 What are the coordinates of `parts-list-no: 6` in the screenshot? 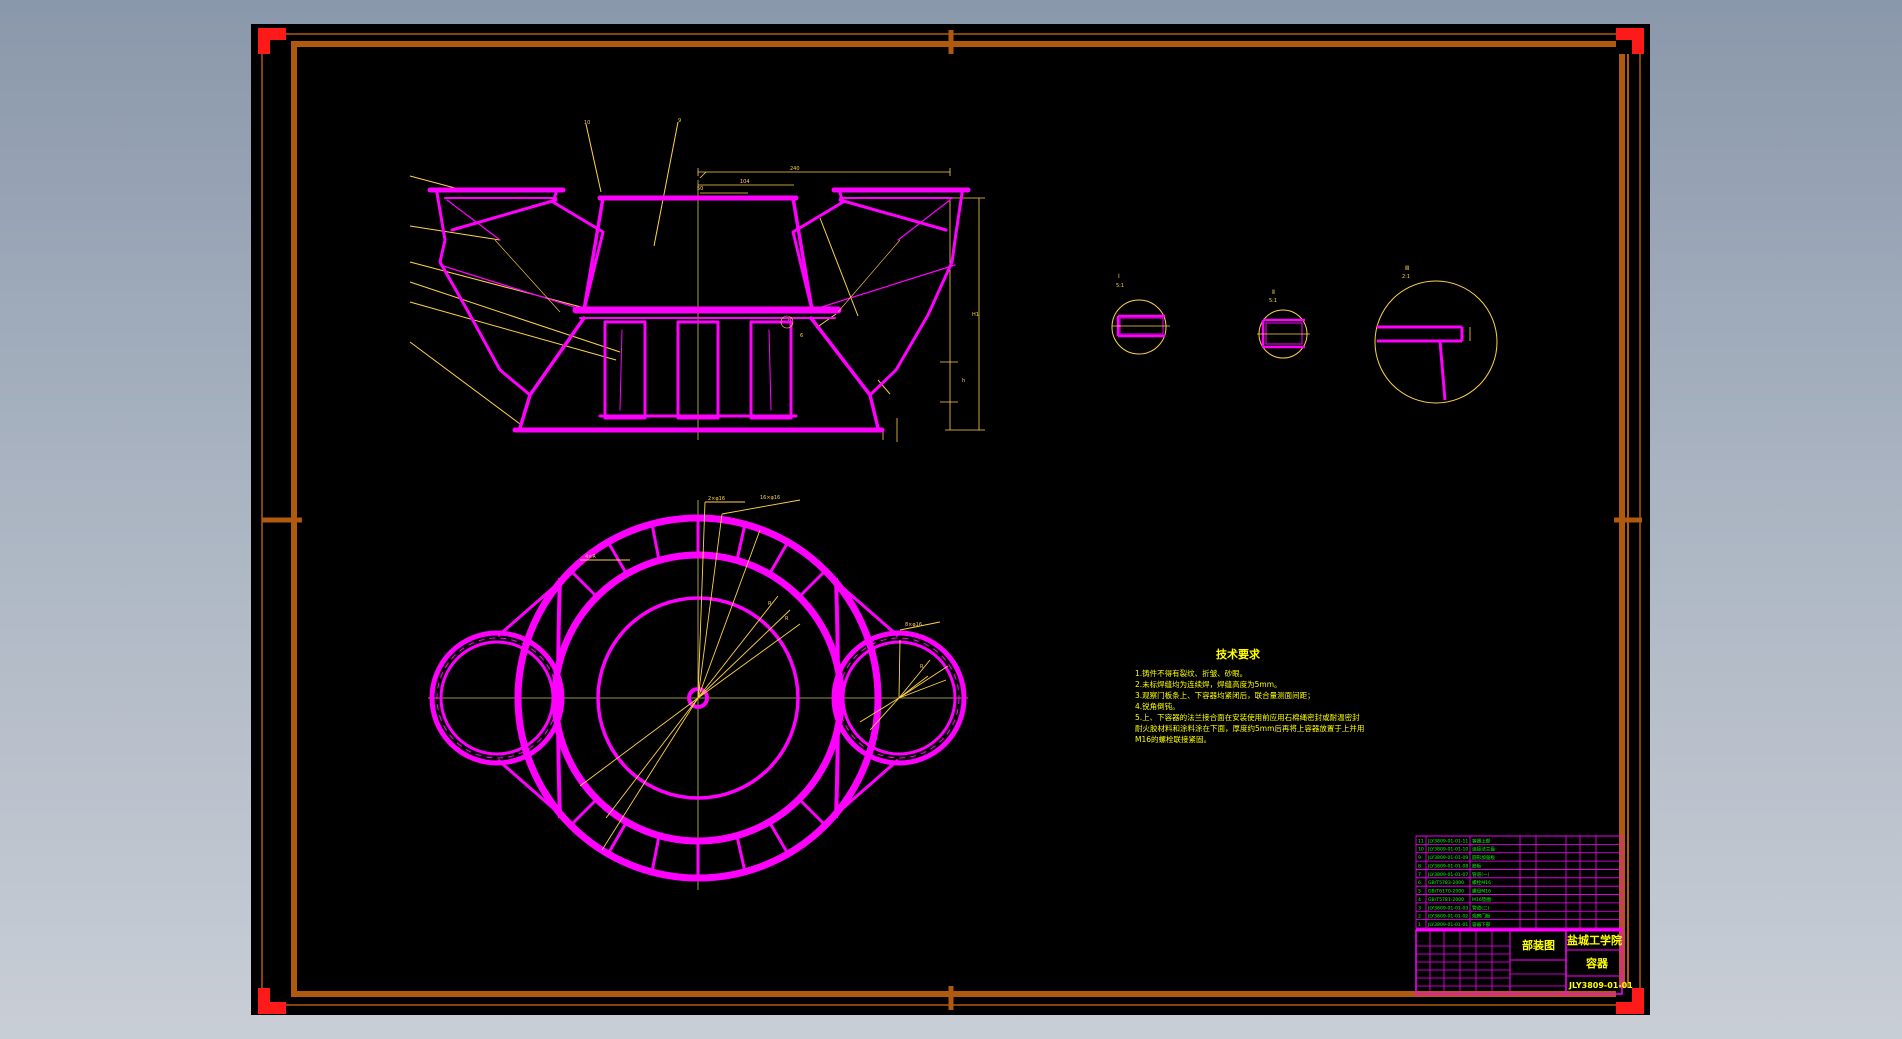 It's located at (1419, 883).